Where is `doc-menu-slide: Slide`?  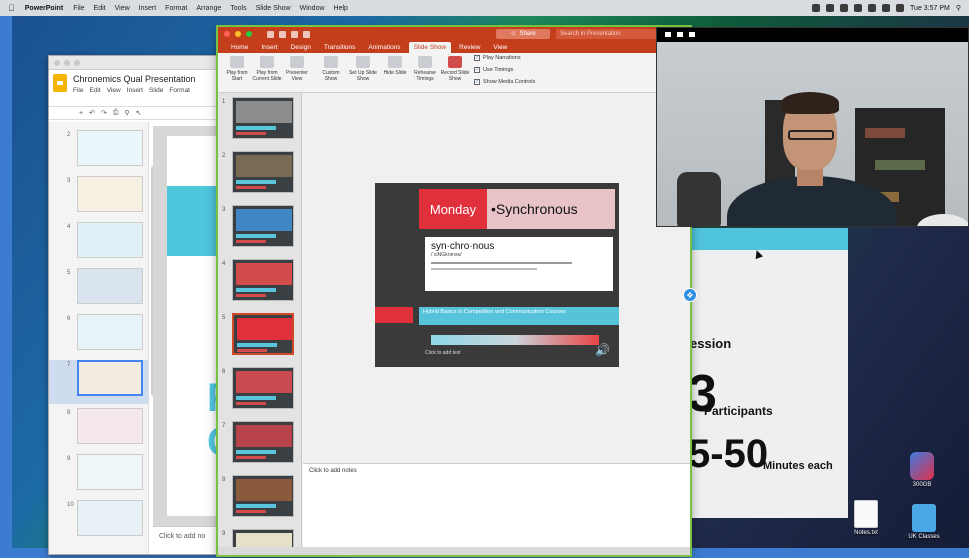 doc-menu-slide: Slide is located at coordinates (156, 90).